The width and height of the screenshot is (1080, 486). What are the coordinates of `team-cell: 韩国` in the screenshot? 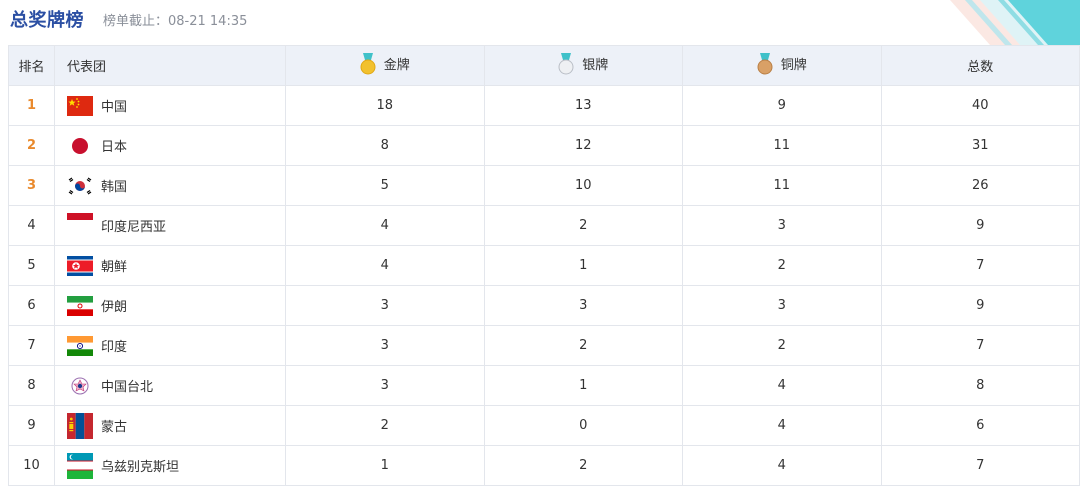 It's located at (170, 185).